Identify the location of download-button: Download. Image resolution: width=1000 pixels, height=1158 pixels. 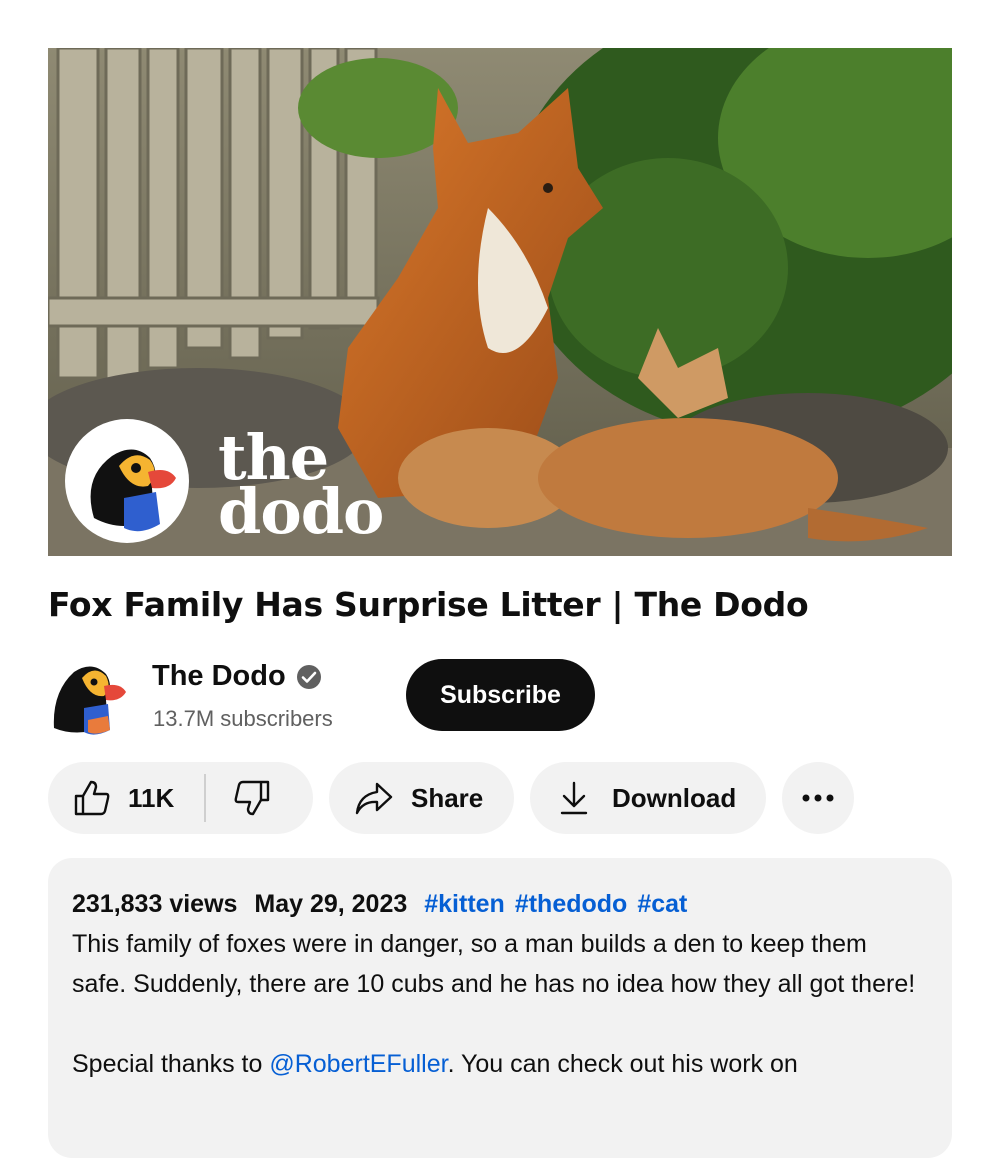
(648, 798).